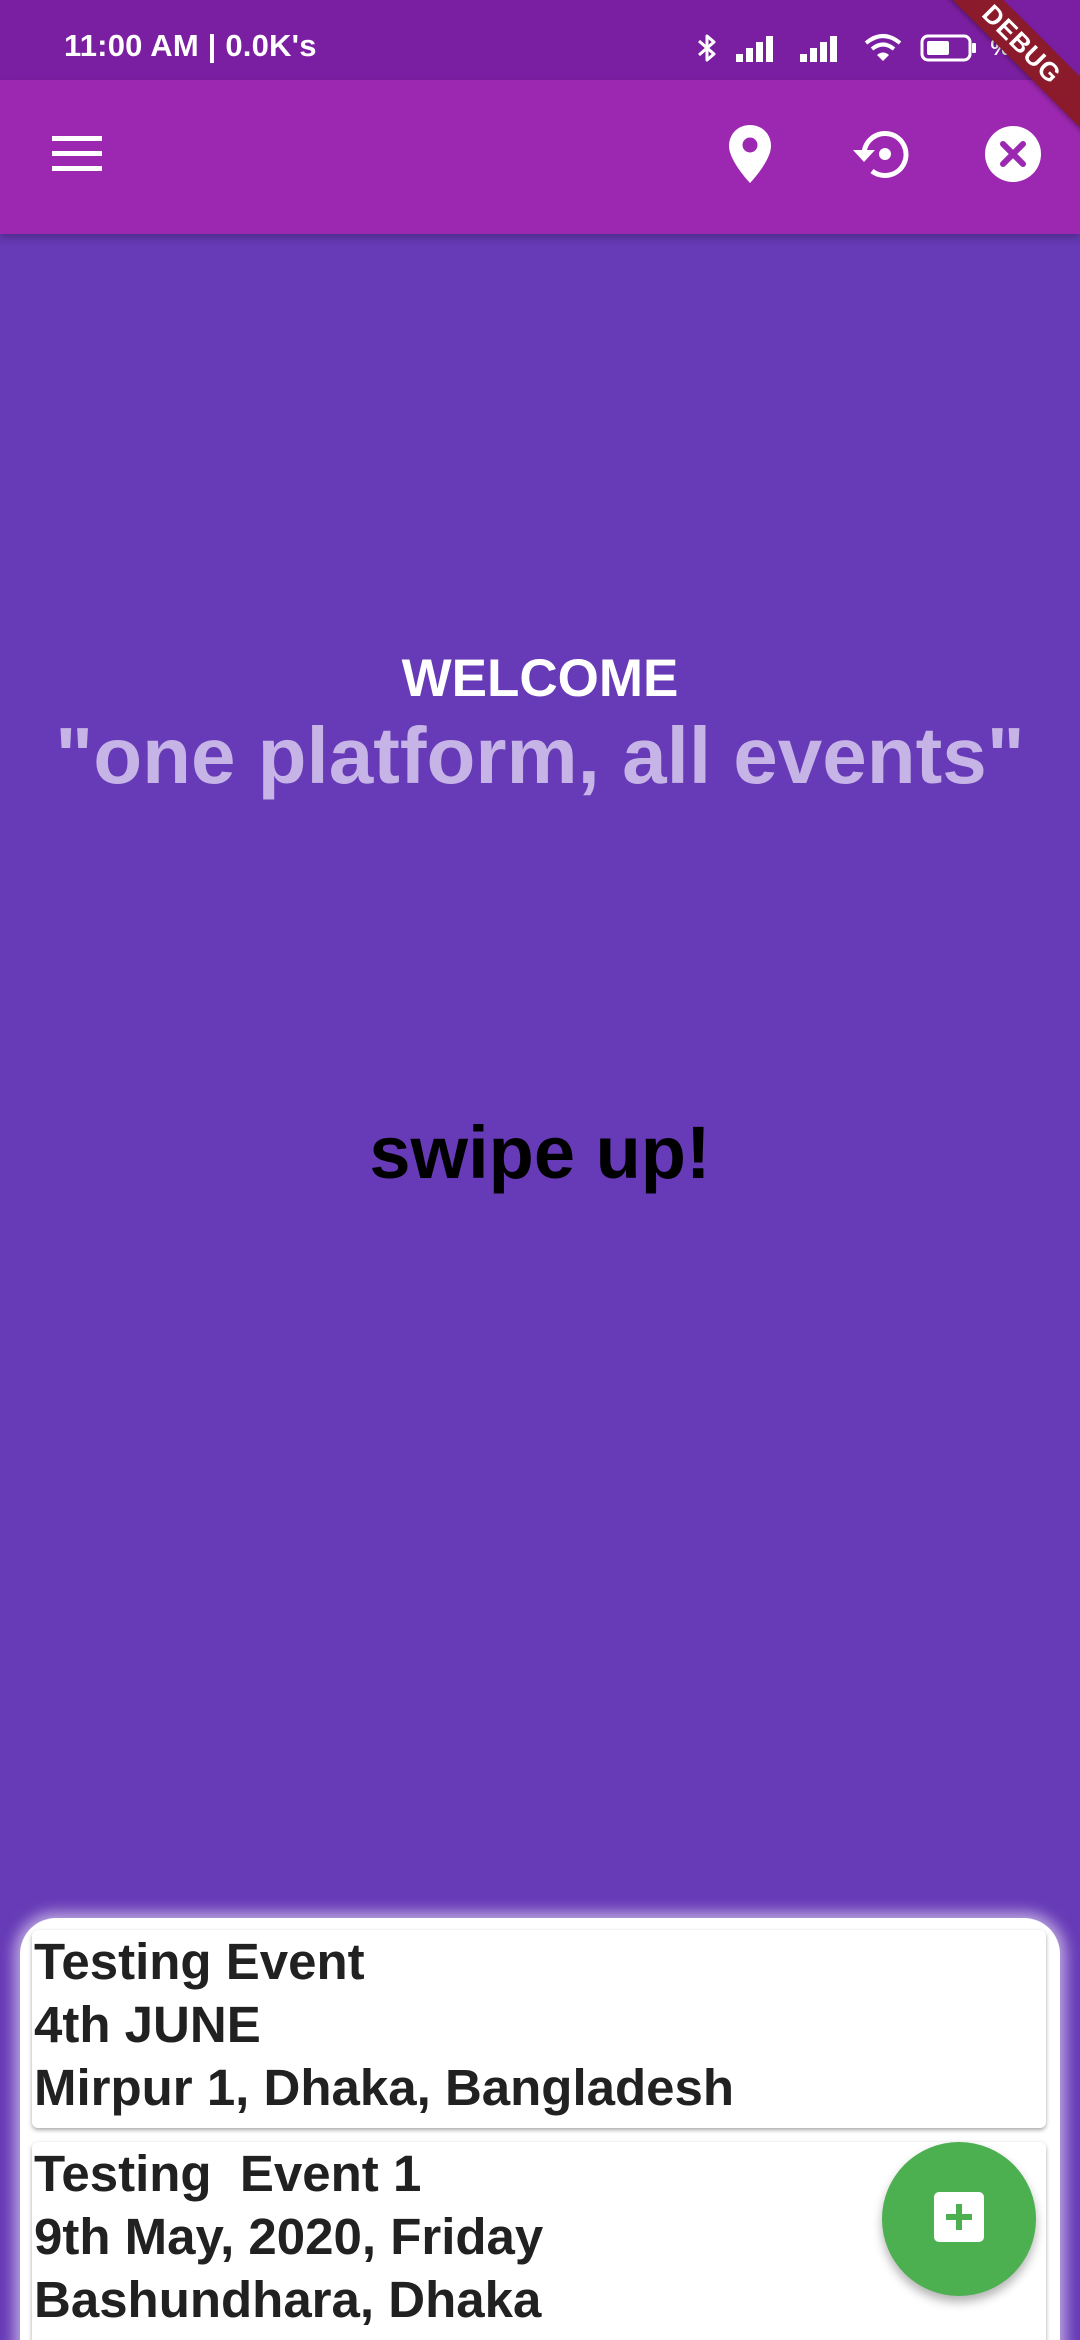 Image resolution: width=1080 pixels, height=2340 pixels. What do you see at coordinates (540, 40) in the screenshot?
I see `status-bar: 11:00 AM | 0.0K's` at bounding box center [540, 40].